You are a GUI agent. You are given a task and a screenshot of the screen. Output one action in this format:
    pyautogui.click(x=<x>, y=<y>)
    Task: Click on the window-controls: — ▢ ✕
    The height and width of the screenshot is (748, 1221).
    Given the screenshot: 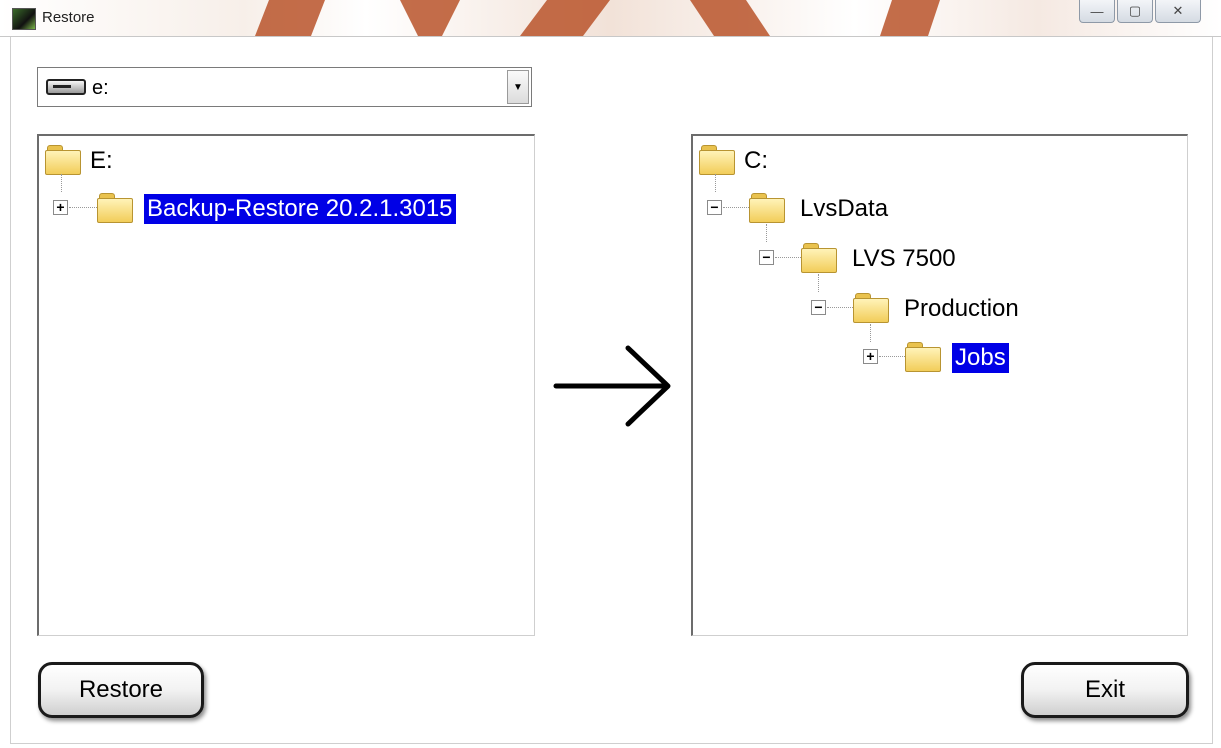 What is the action you would take?
    pyautogui.click(x=1140, y=11)
    